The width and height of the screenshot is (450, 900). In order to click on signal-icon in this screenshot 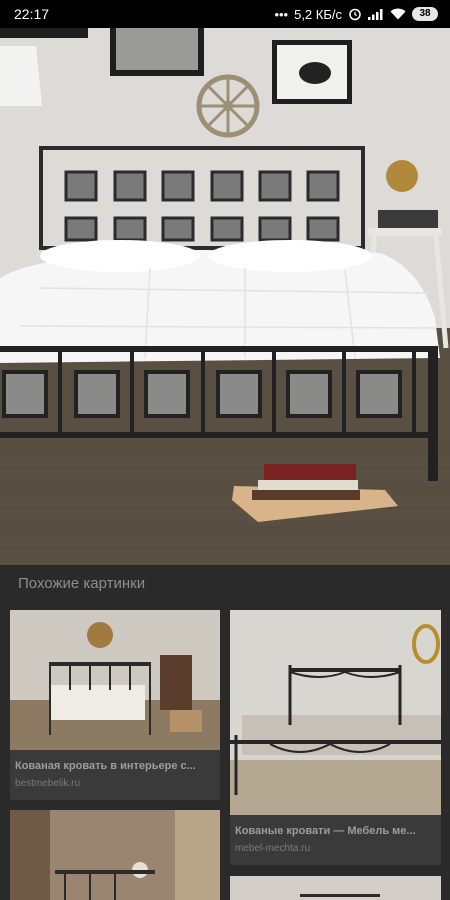, I will do `click(375, 14)`.